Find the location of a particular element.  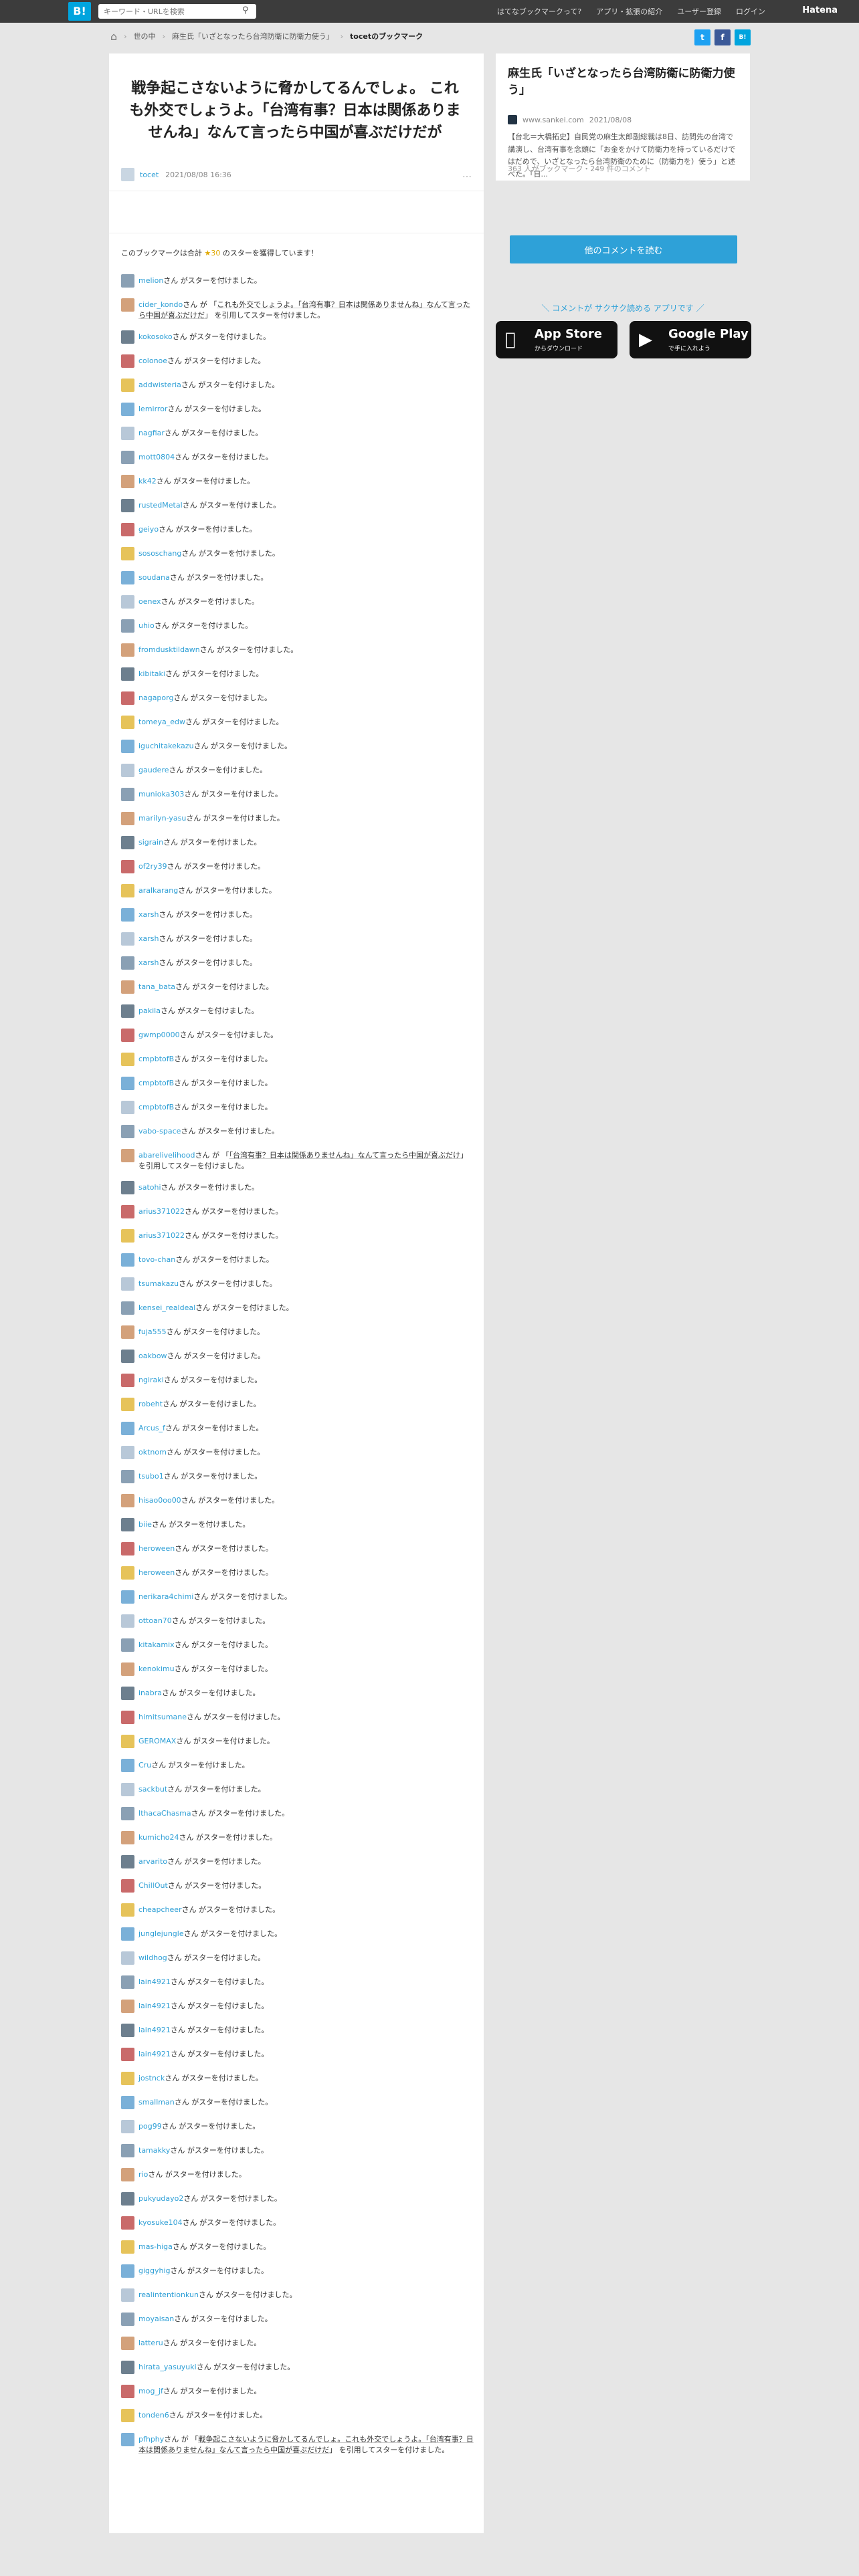

star-user-link: kenokimu is located at coordinates (156, 1669).